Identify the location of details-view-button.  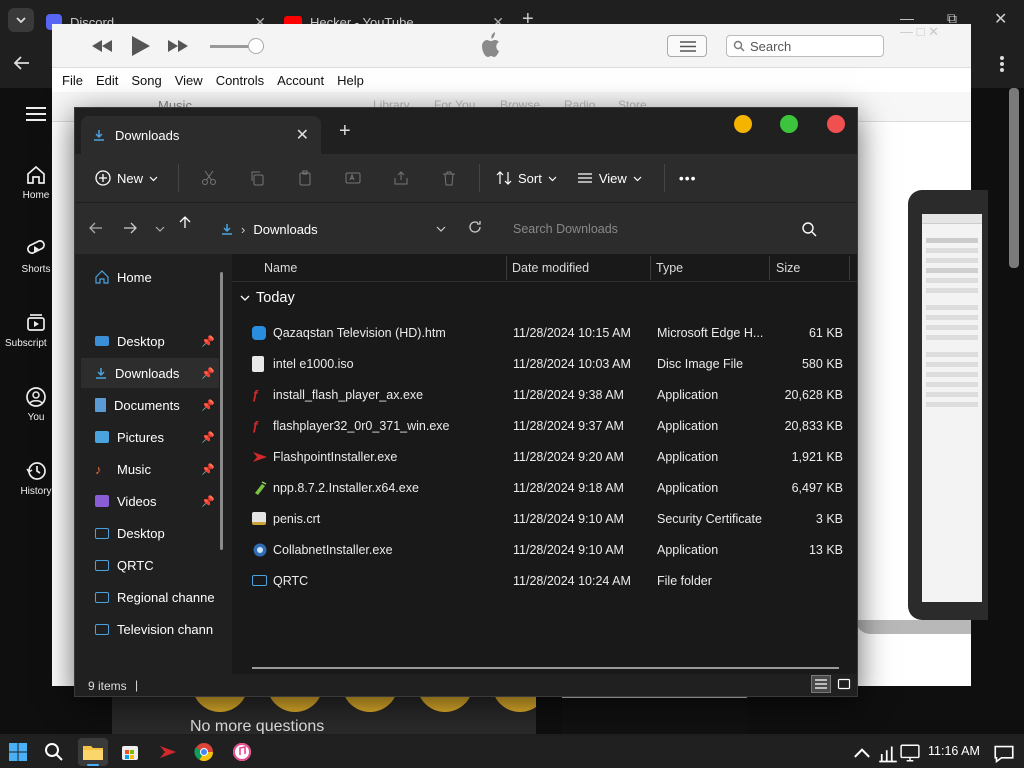
(821, 684).